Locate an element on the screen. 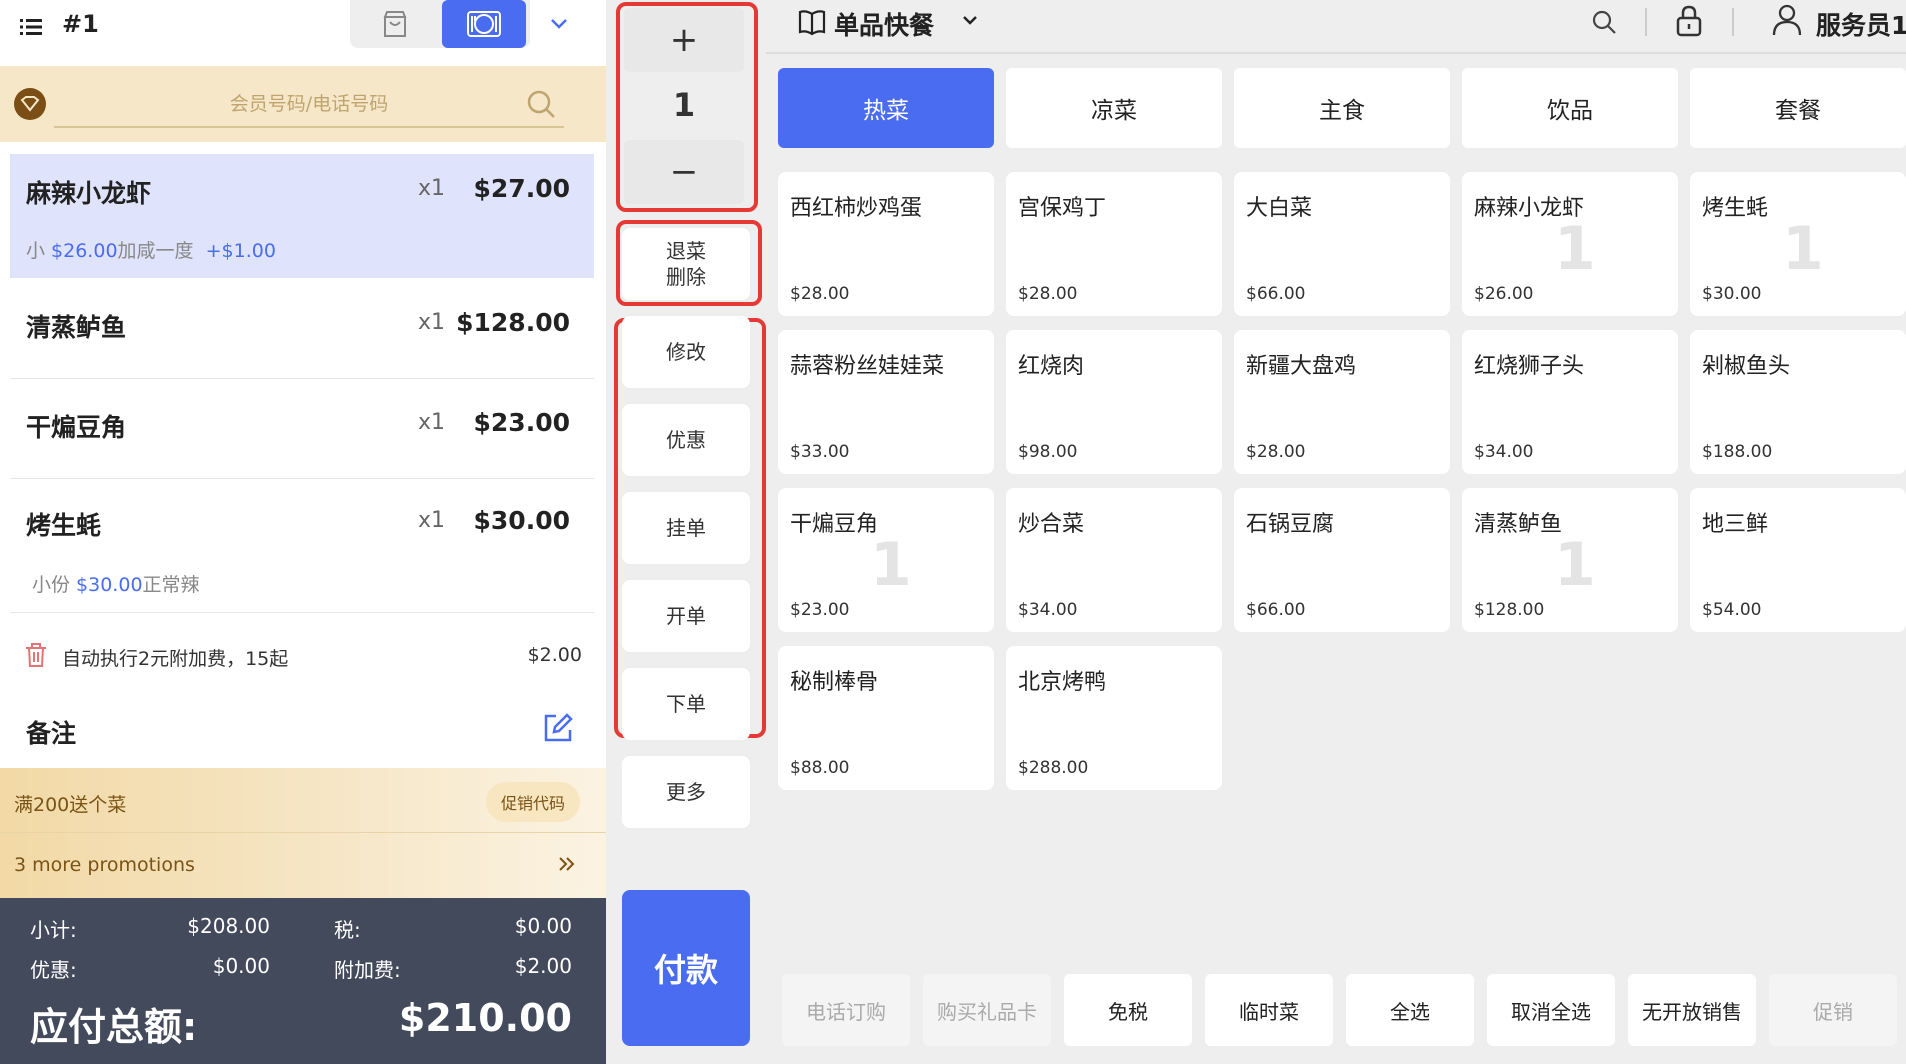 Image resolution: width=1906 pixels, height=1064 pixels. notes-label: 备注 is located at coordinates (51, 733).